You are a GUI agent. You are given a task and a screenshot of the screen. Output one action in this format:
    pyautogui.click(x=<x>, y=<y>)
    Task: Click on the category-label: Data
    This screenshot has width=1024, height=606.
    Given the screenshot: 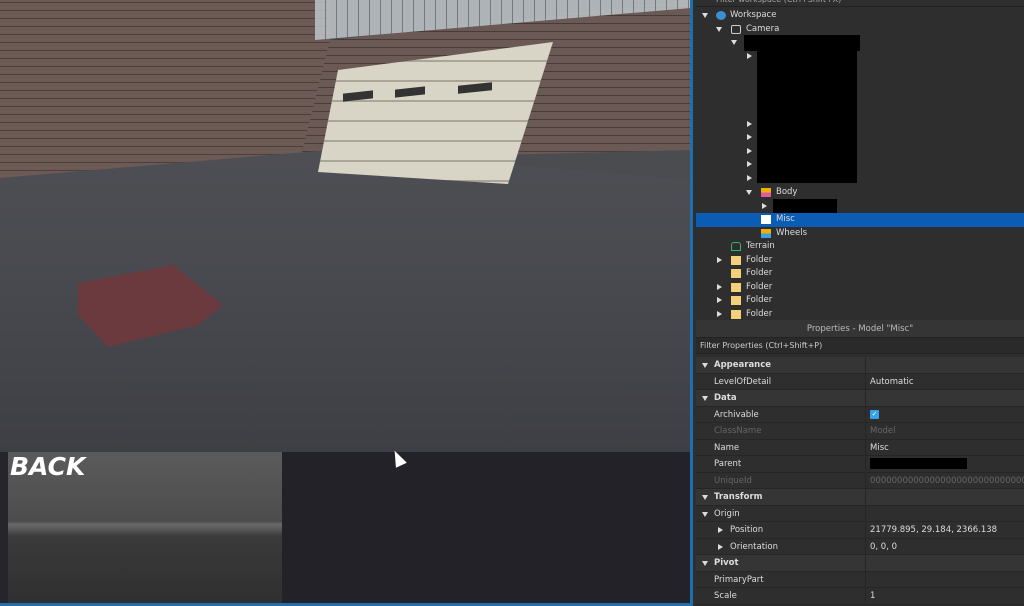 What is the action you would take?
    pyautogui.click(x=781, y=398)
    